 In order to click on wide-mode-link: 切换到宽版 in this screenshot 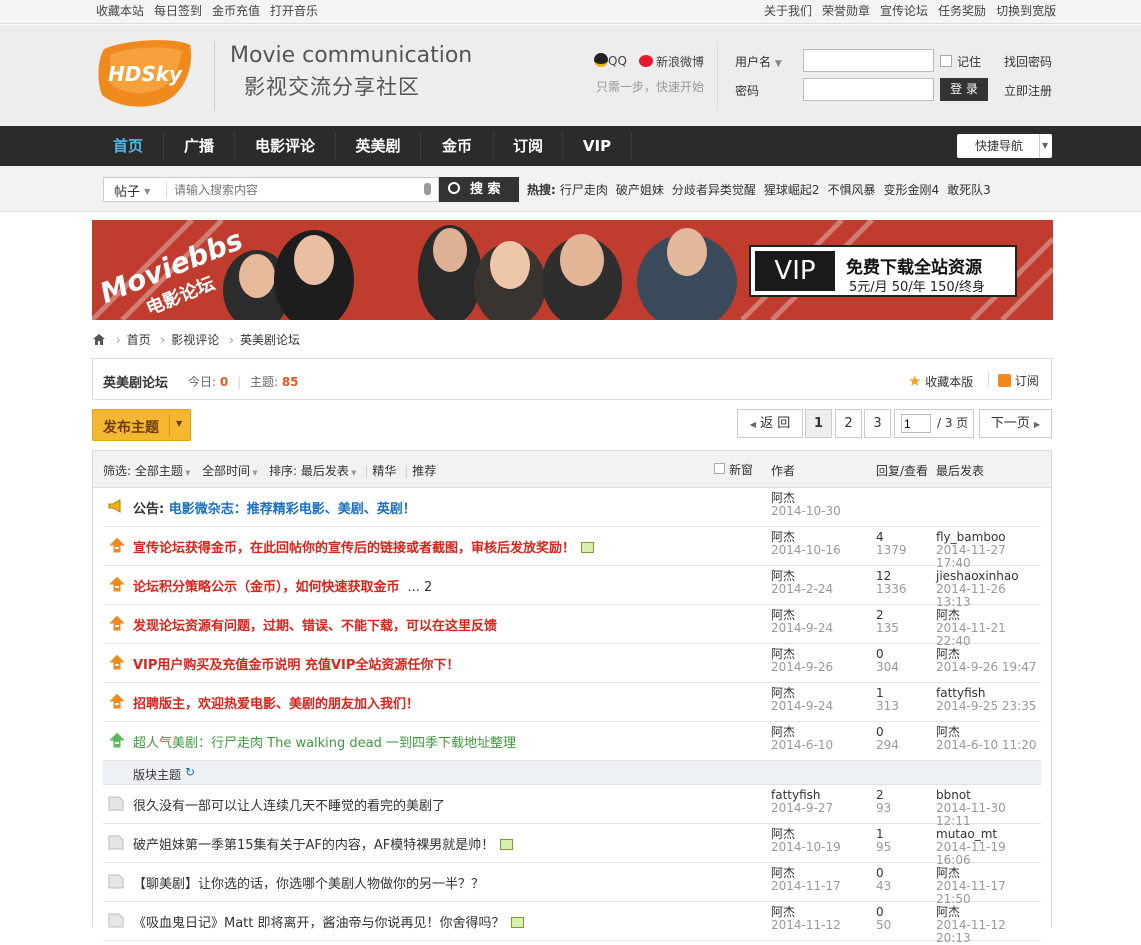, I will do `click(1026, 11)`.